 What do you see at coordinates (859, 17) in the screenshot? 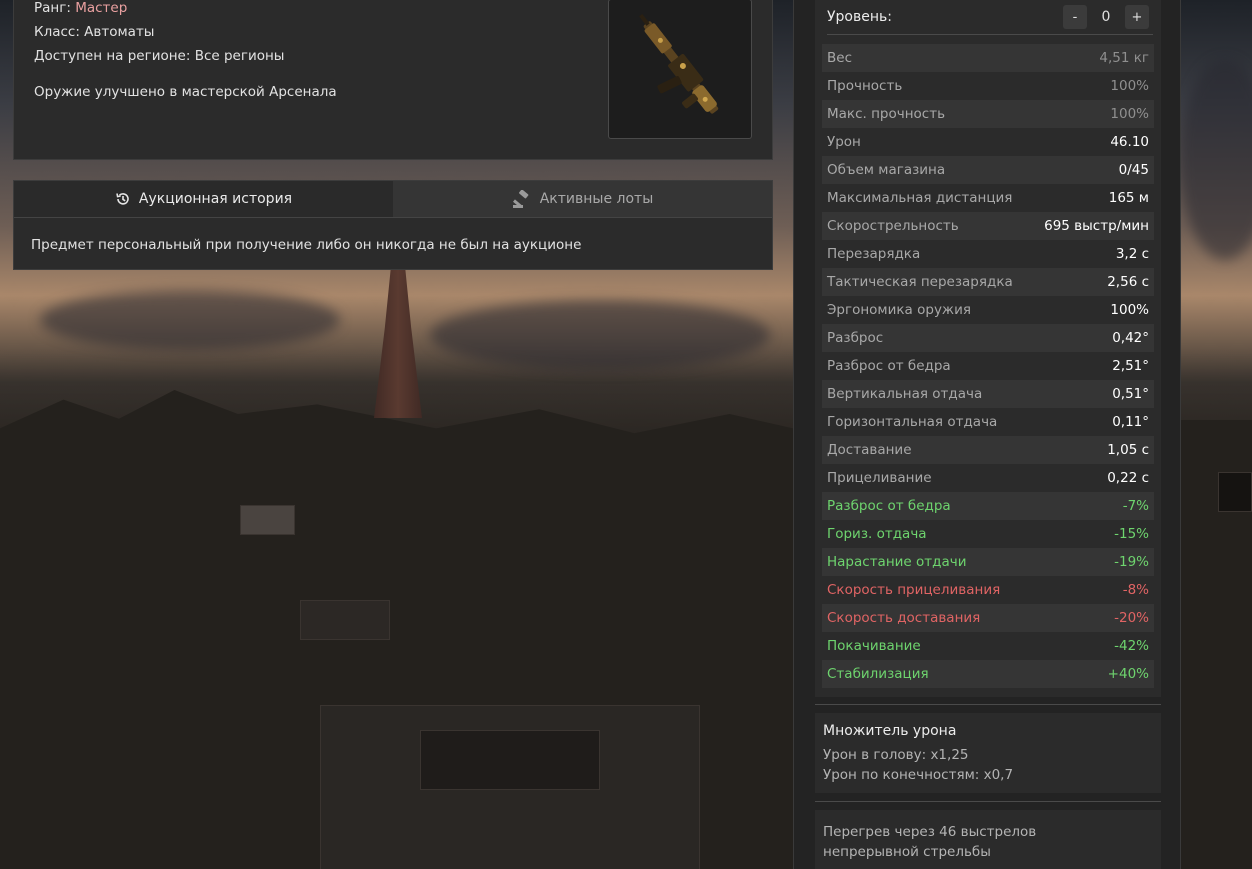
I see `level-label: Уровень:` at bounding box center [859, 17].